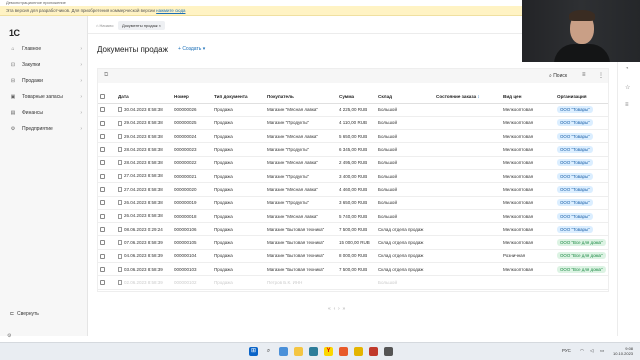  What do you see at coordinates (591, 351) in the screenshot?
I see `volume-icon: ◁` at bounding box center [591, 351].